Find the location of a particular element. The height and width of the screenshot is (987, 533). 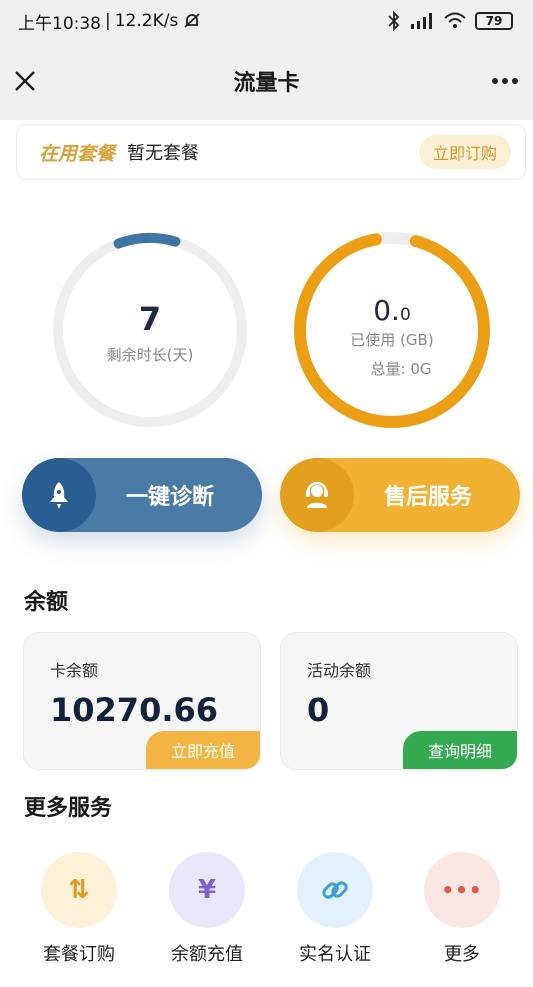

status-time: 上午10:38 is located at coordinates (59, 23).